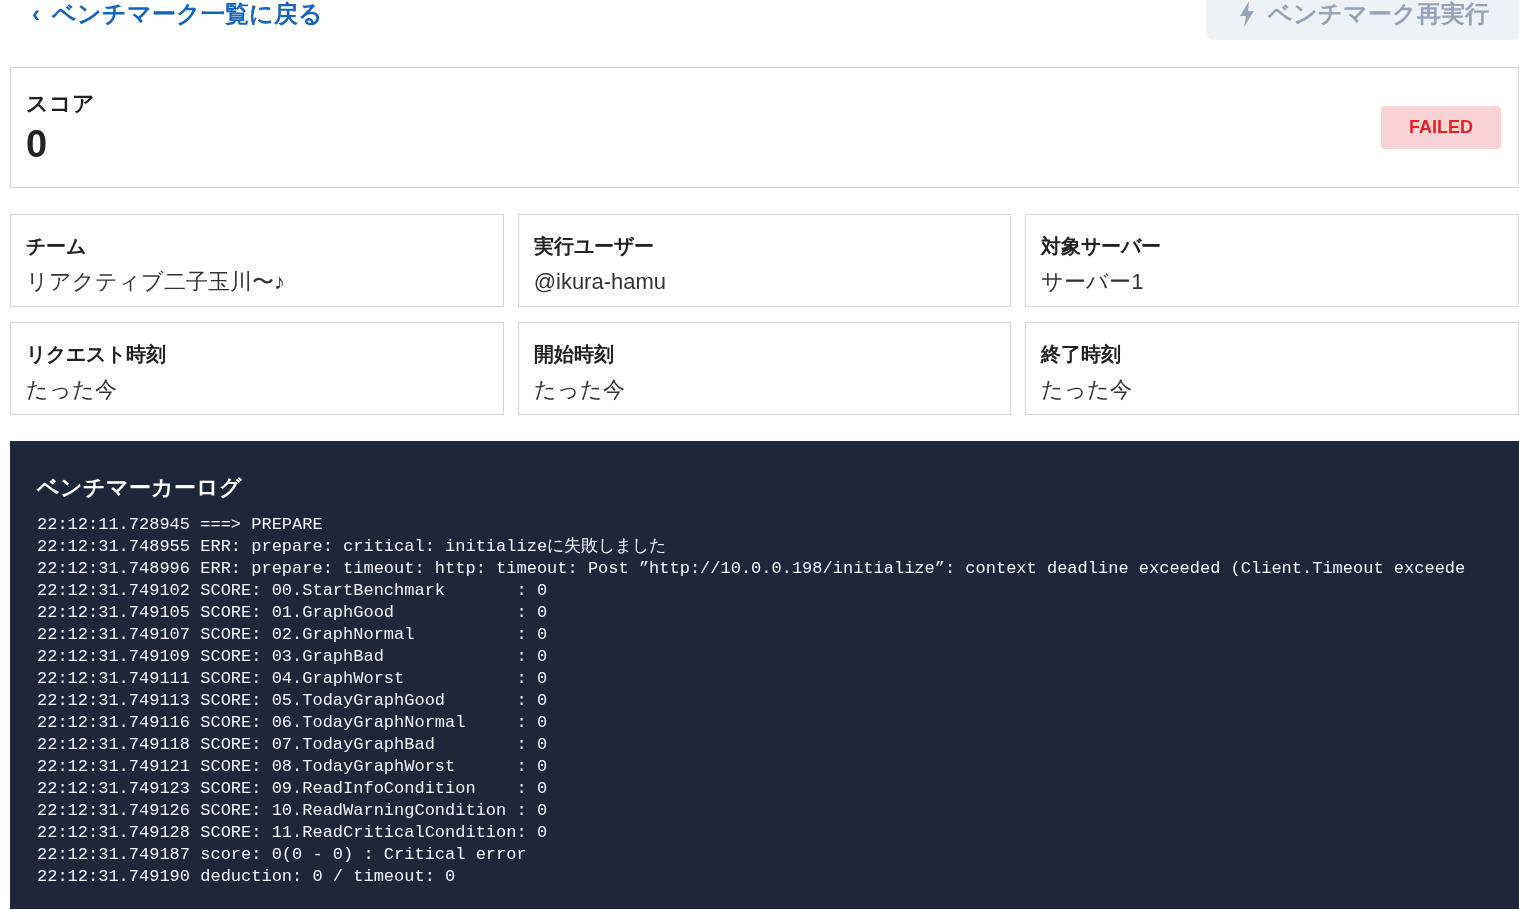 Image resolution: width=1519 pixels, height=910 pixels. Describe the element at coordinates (594, 246) in the screenshot. I see `info-label: 実行ユーザー` at that location.